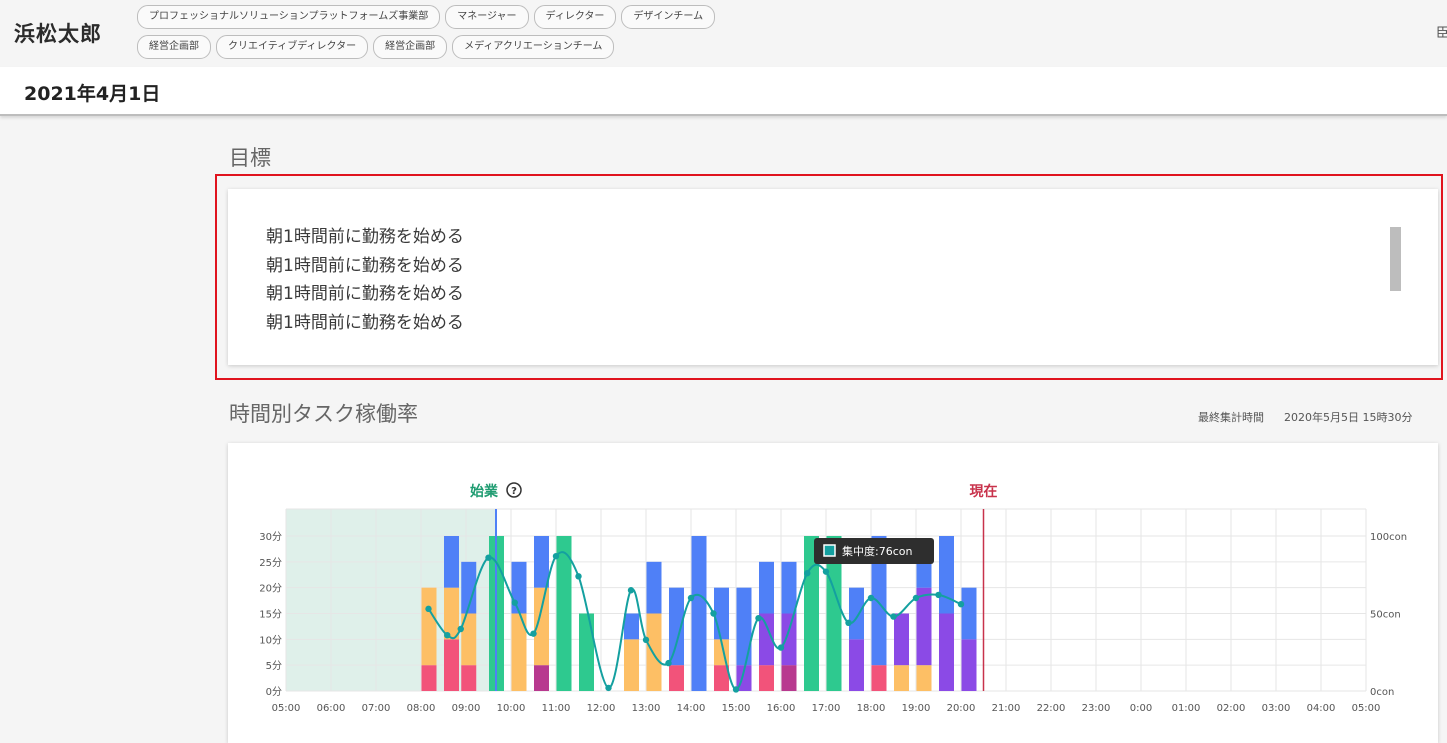  I want to click on y-left-tick-label: 5分, so click(274, 666).